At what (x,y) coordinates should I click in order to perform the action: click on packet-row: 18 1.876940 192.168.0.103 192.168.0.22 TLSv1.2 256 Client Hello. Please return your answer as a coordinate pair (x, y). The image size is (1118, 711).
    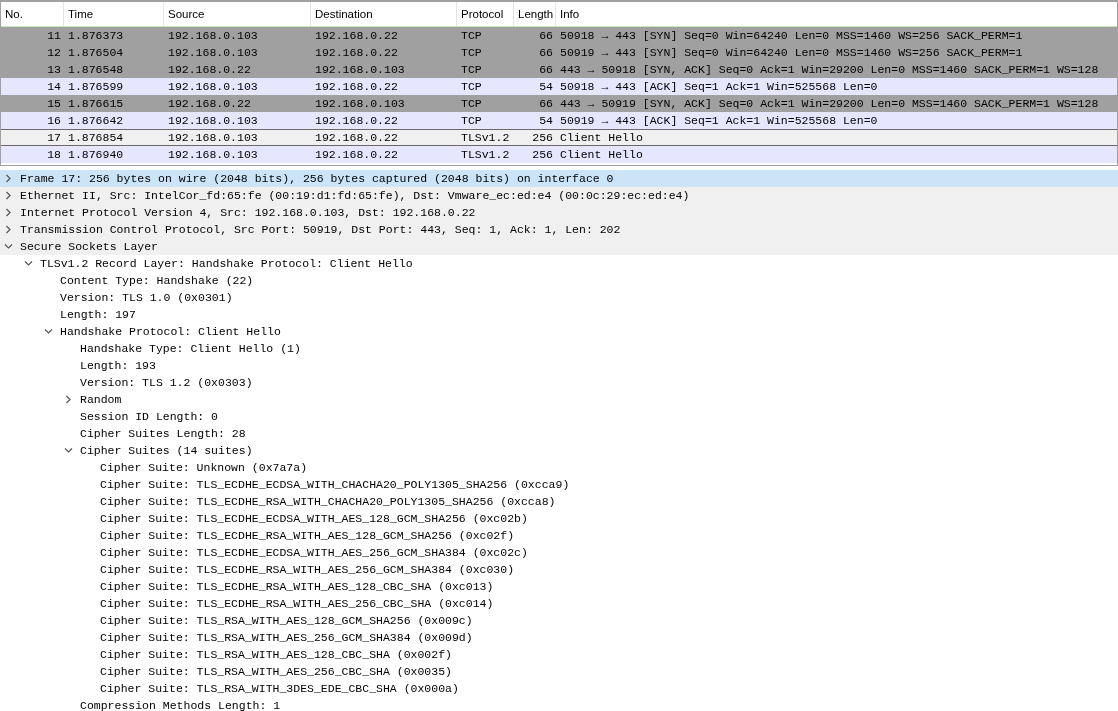
    Looking at the image, I should click on (559, 154).